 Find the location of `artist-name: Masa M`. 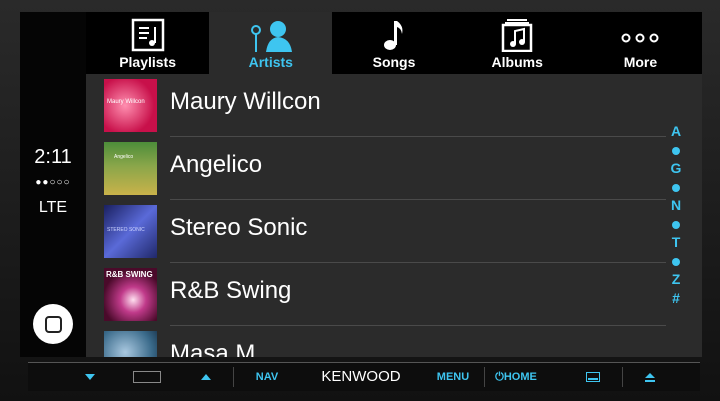

artist-name: Masa M is located at coordinates (213, 348).